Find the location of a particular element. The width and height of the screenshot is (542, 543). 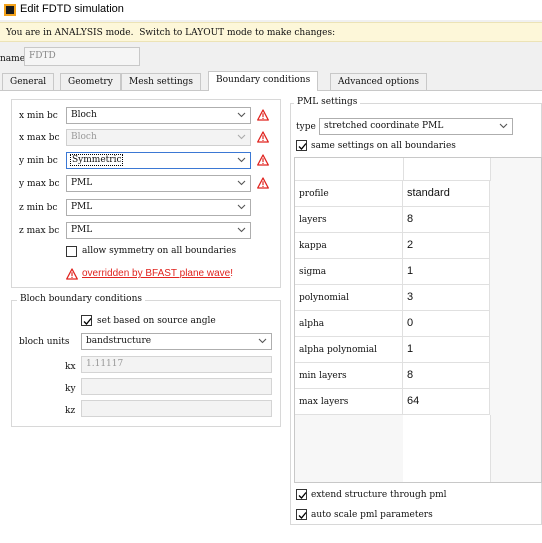

bc-row-label: x max bc is located at coordinates (39, 138).